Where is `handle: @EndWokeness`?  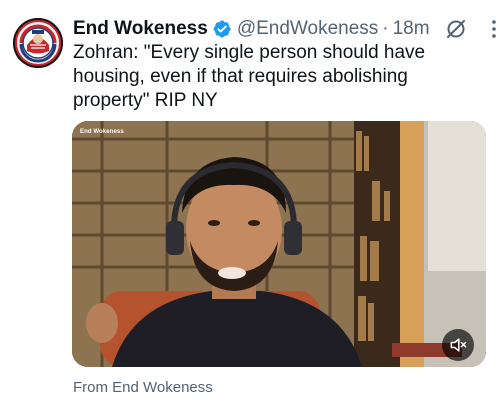
handle: @EndWokeness is located at coordinates (307, 29).